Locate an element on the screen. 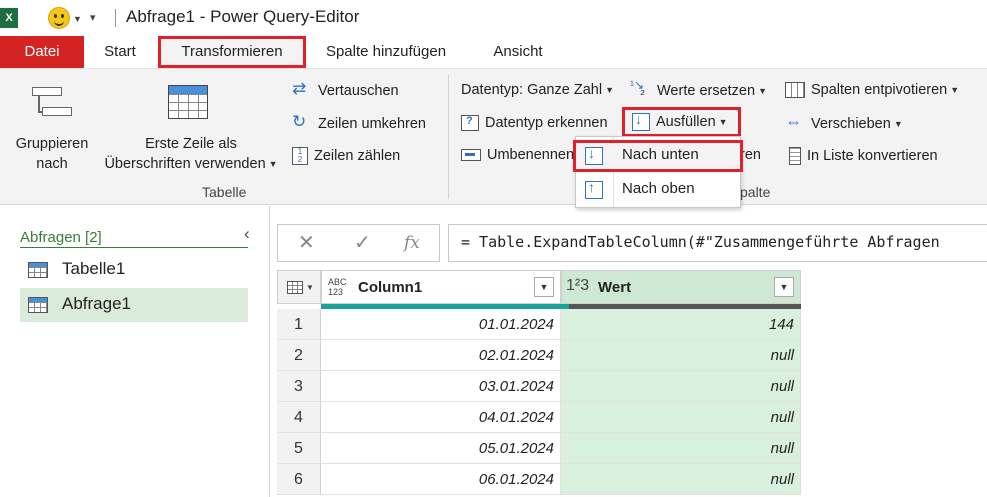  tab-file: Datei is located at coordinates (42, 52).